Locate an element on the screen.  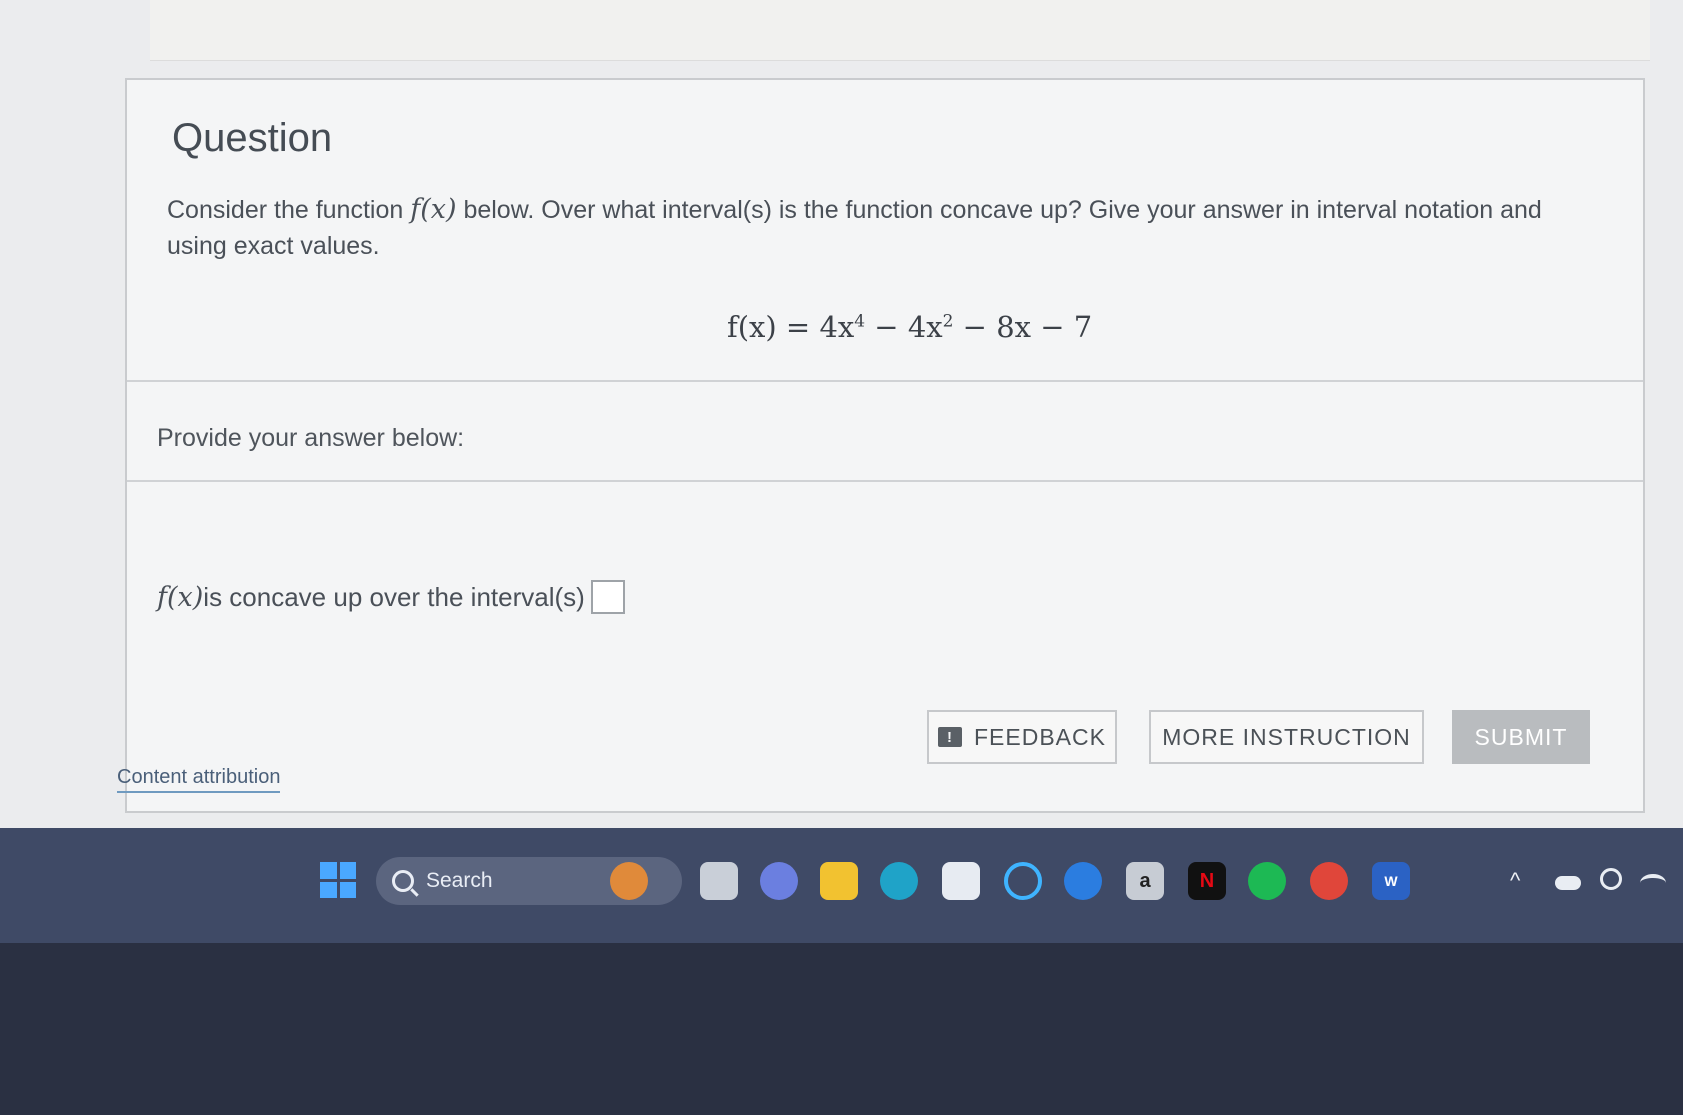
spotify-icon is located at coordinates (1267, 881).